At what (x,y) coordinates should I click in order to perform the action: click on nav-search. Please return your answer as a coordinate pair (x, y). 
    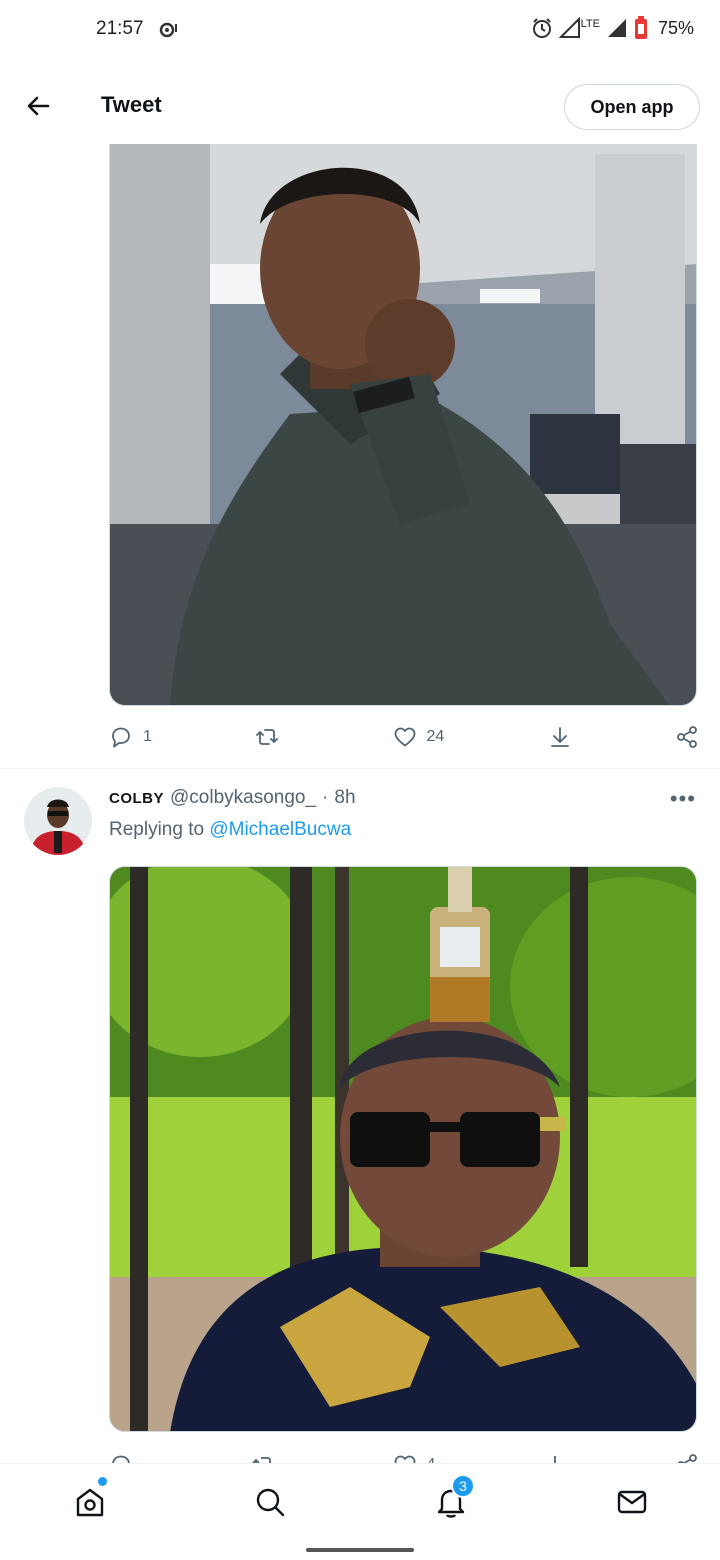
    Looking at the image, I should click on (270, 1502).